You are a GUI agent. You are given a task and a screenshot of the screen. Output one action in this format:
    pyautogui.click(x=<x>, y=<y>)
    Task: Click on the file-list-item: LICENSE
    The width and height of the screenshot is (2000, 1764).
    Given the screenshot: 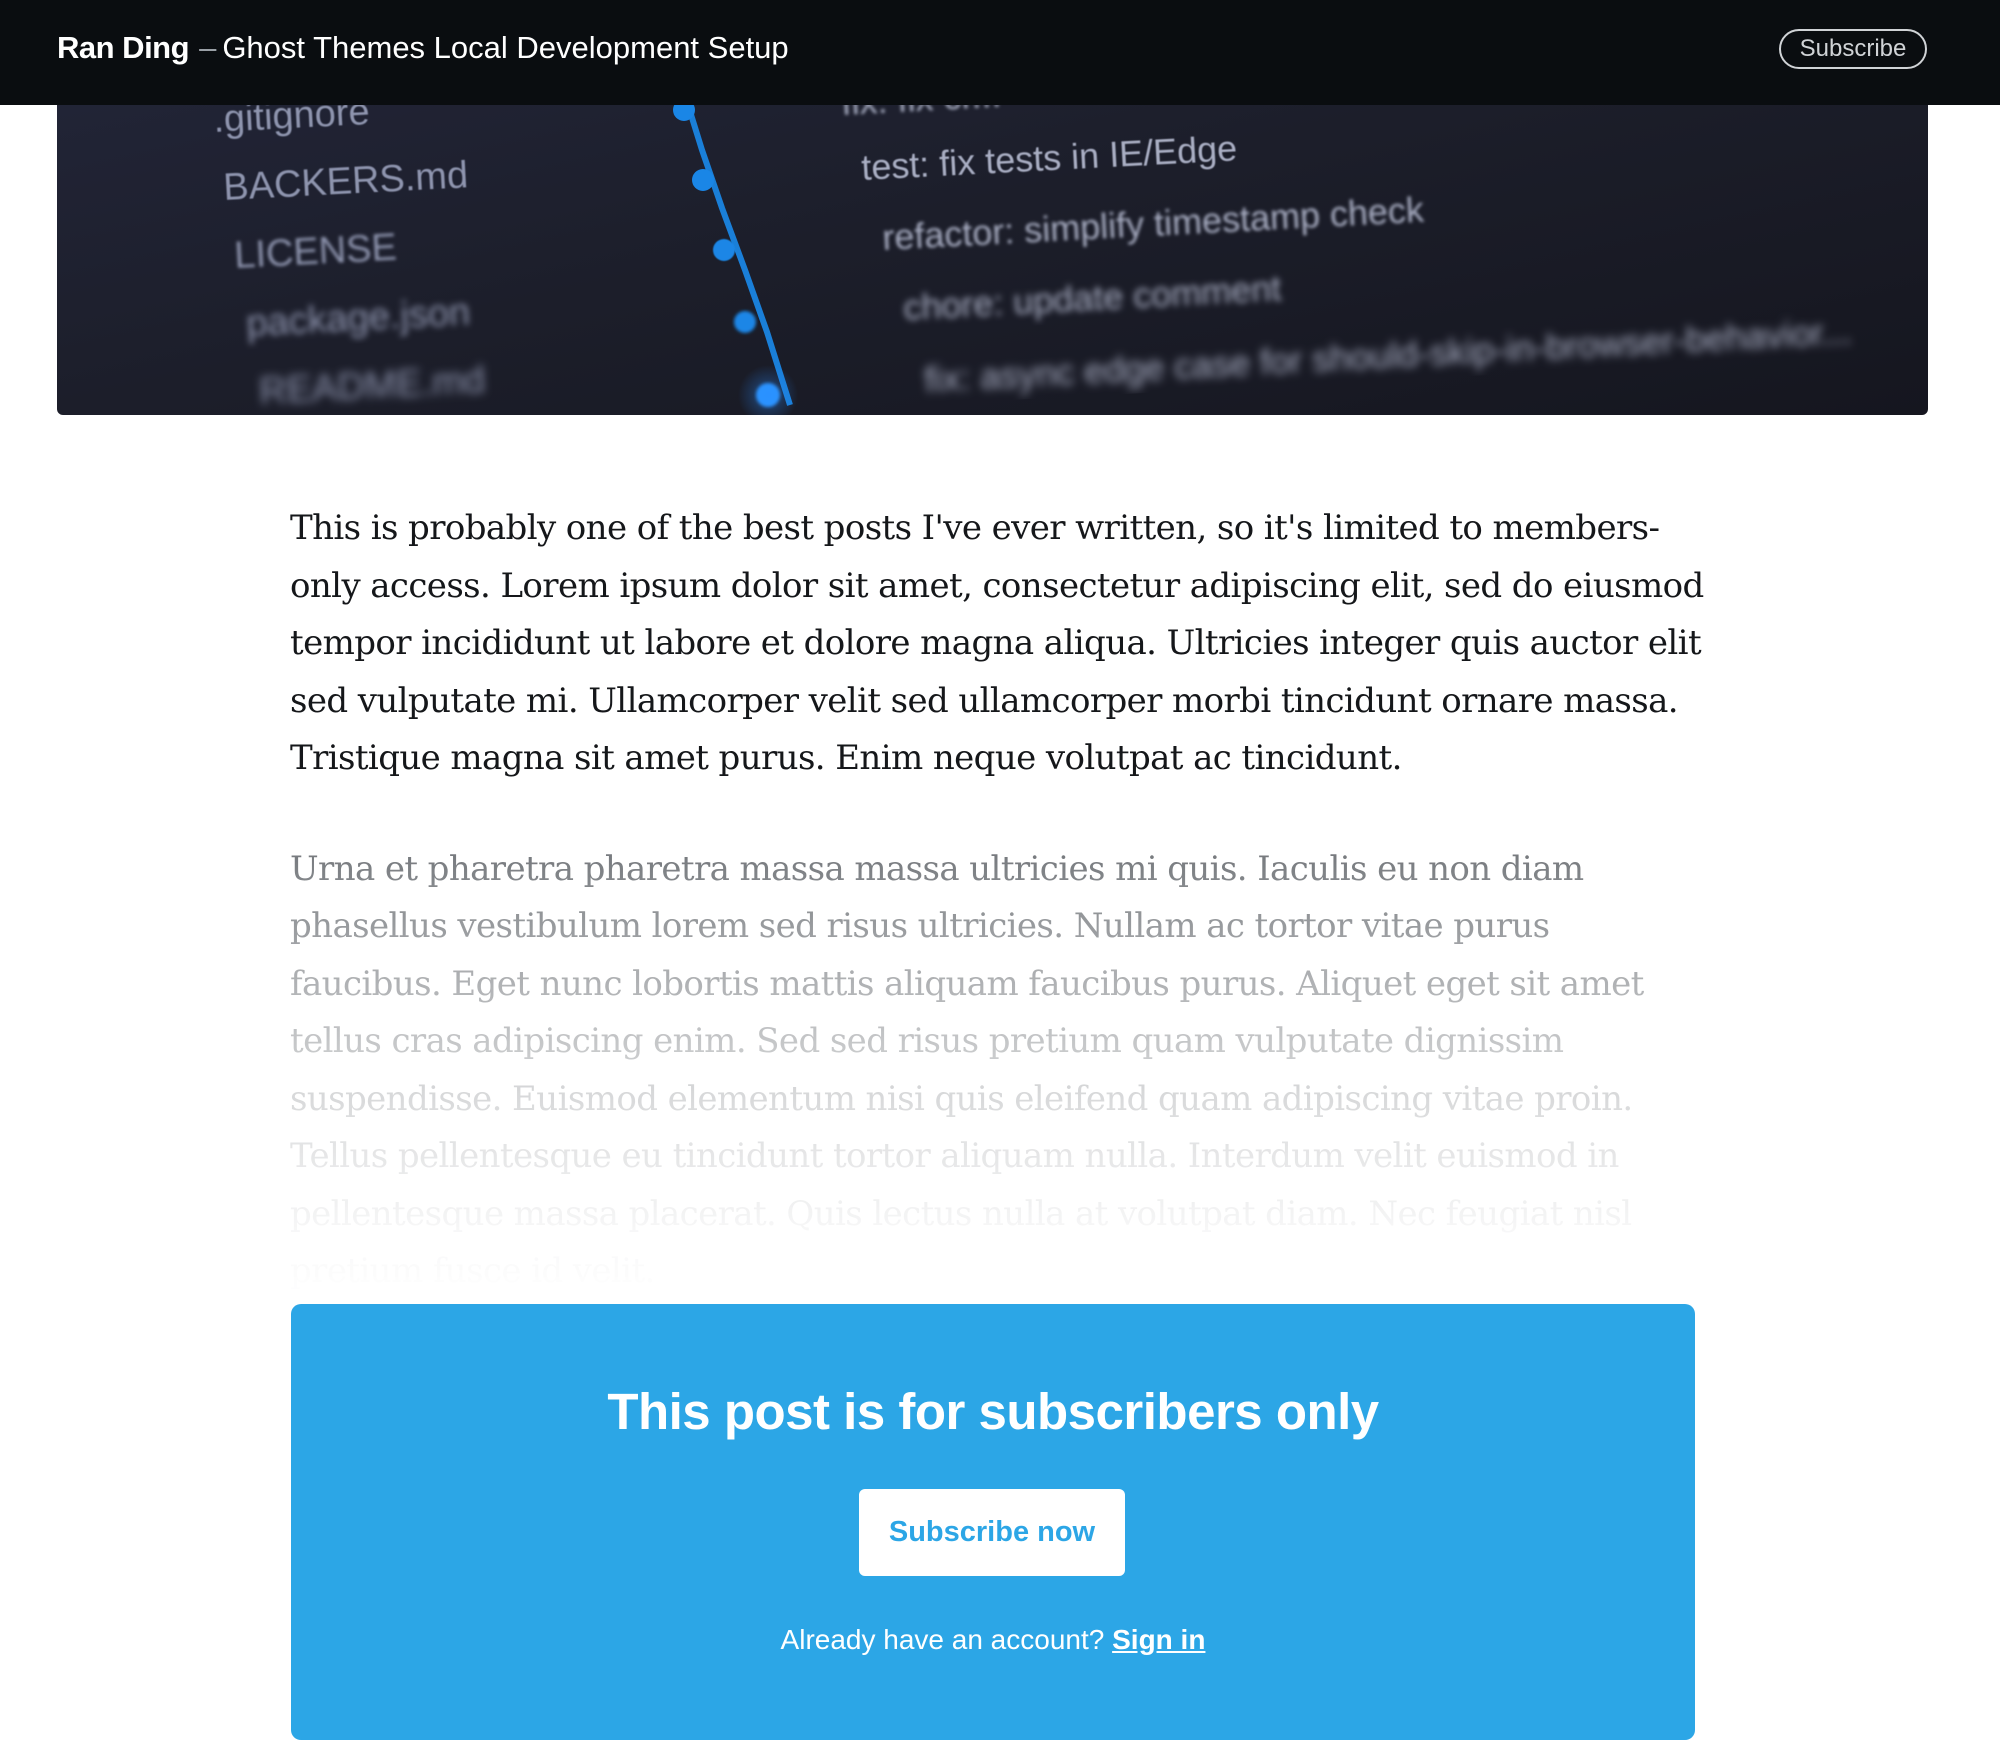 What is the action you would take?
    pyautogui.click(x=315, y=252)
    